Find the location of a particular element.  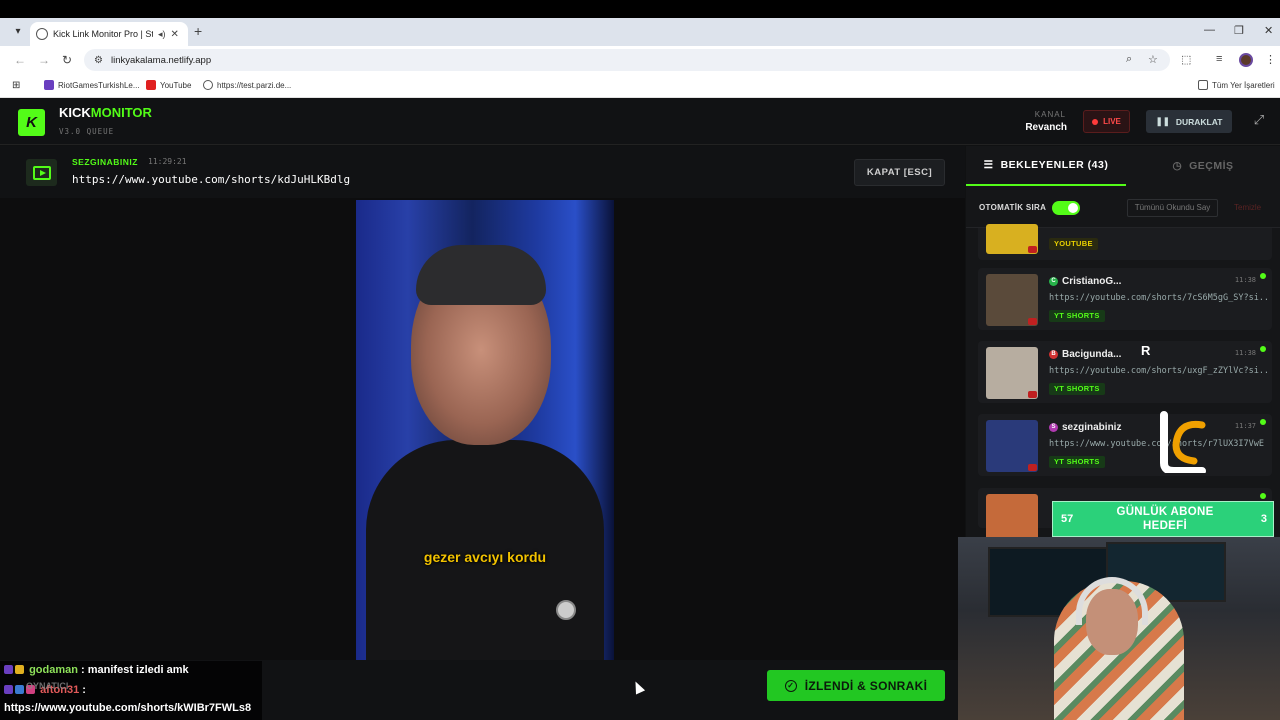

globe-icon is located at coordinates (208, 85).